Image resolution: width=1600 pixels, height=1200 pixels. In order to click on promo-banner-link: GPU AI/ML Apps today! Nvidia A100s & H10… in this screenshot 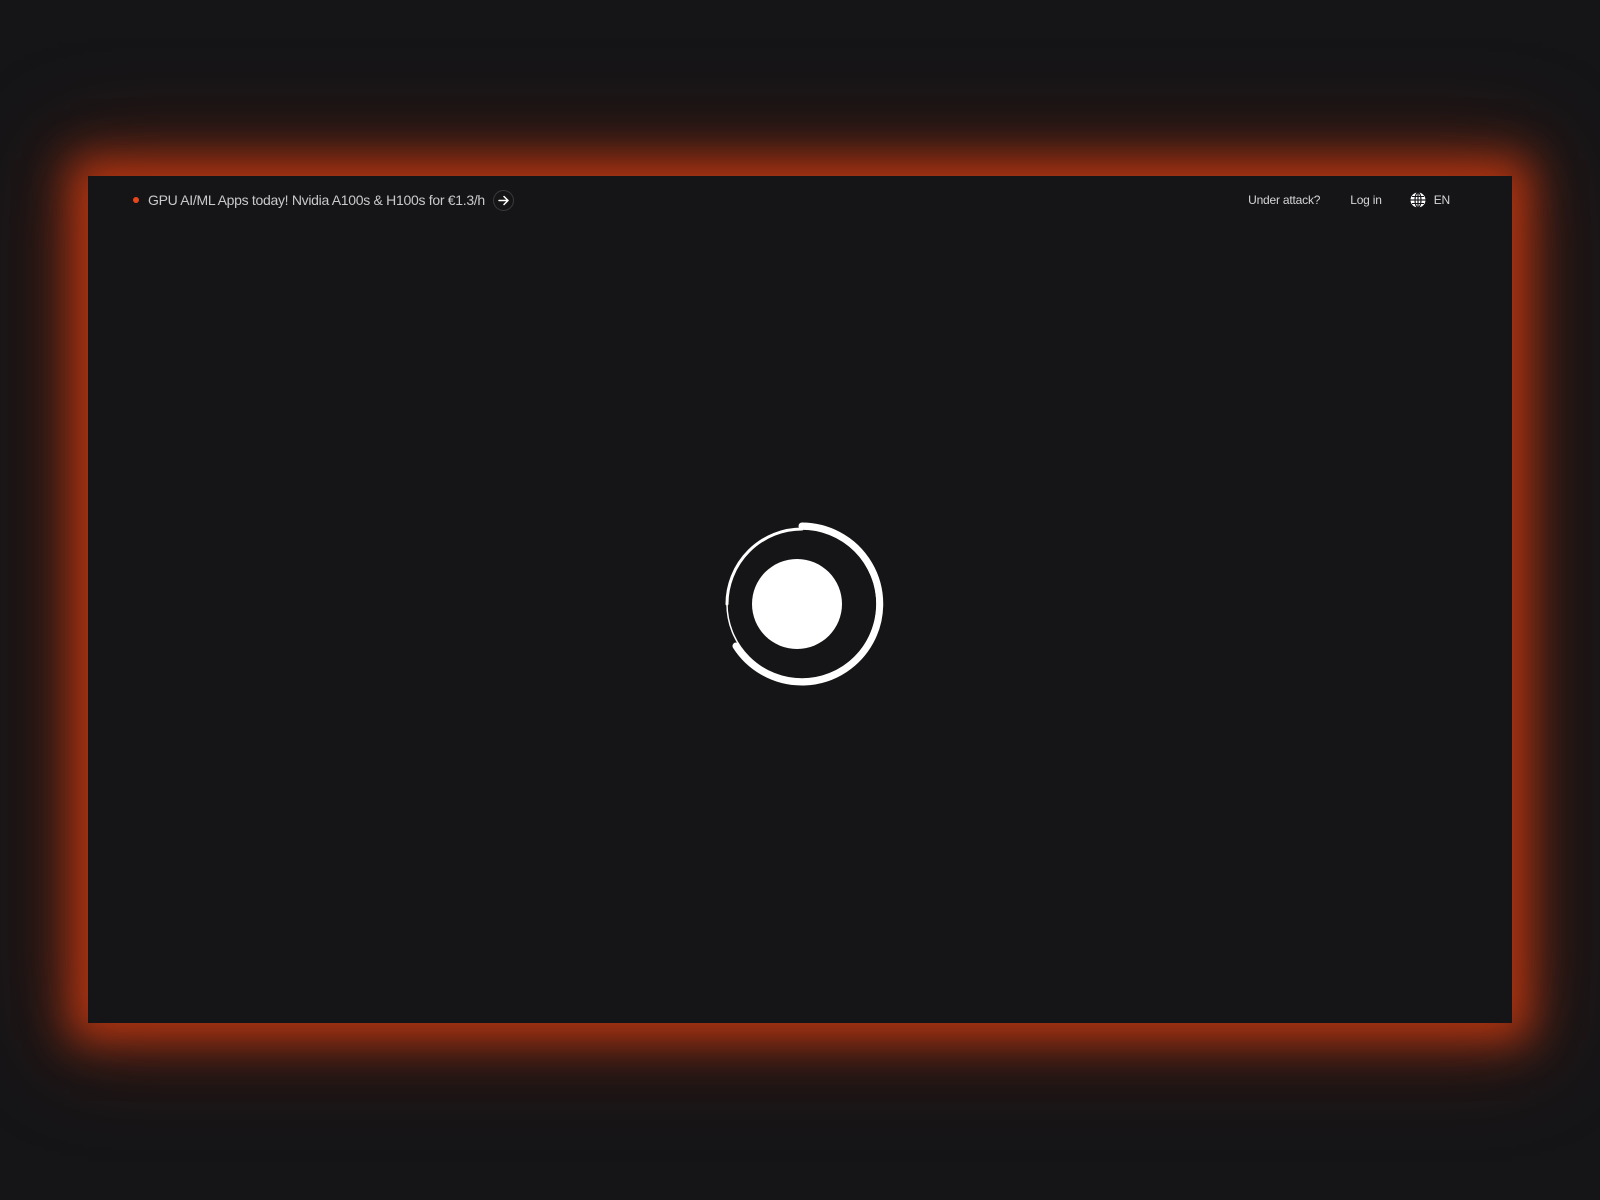, I will do `click(323, 200)`.